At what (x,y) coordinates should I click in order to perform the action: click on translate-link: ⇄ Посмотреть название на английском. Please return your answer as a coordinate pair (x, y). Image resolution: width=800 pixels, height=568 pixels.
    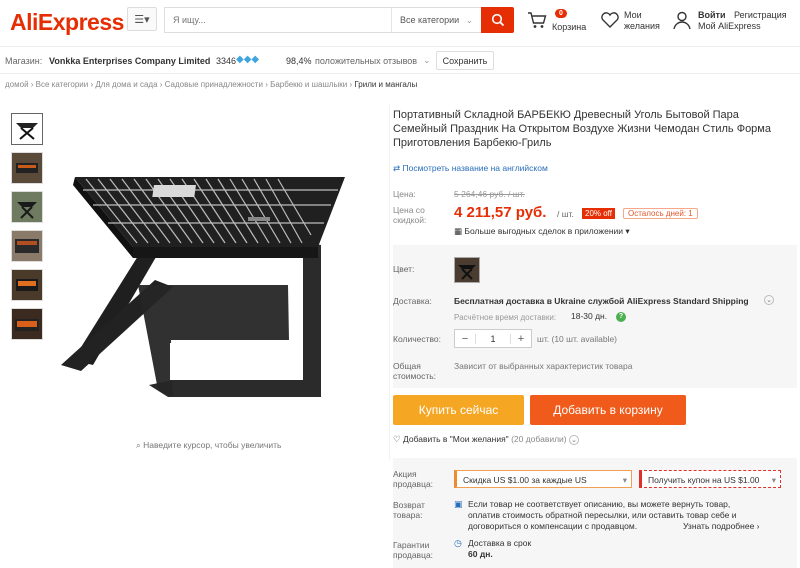
    Looking at the image, I should click on (470, 168).